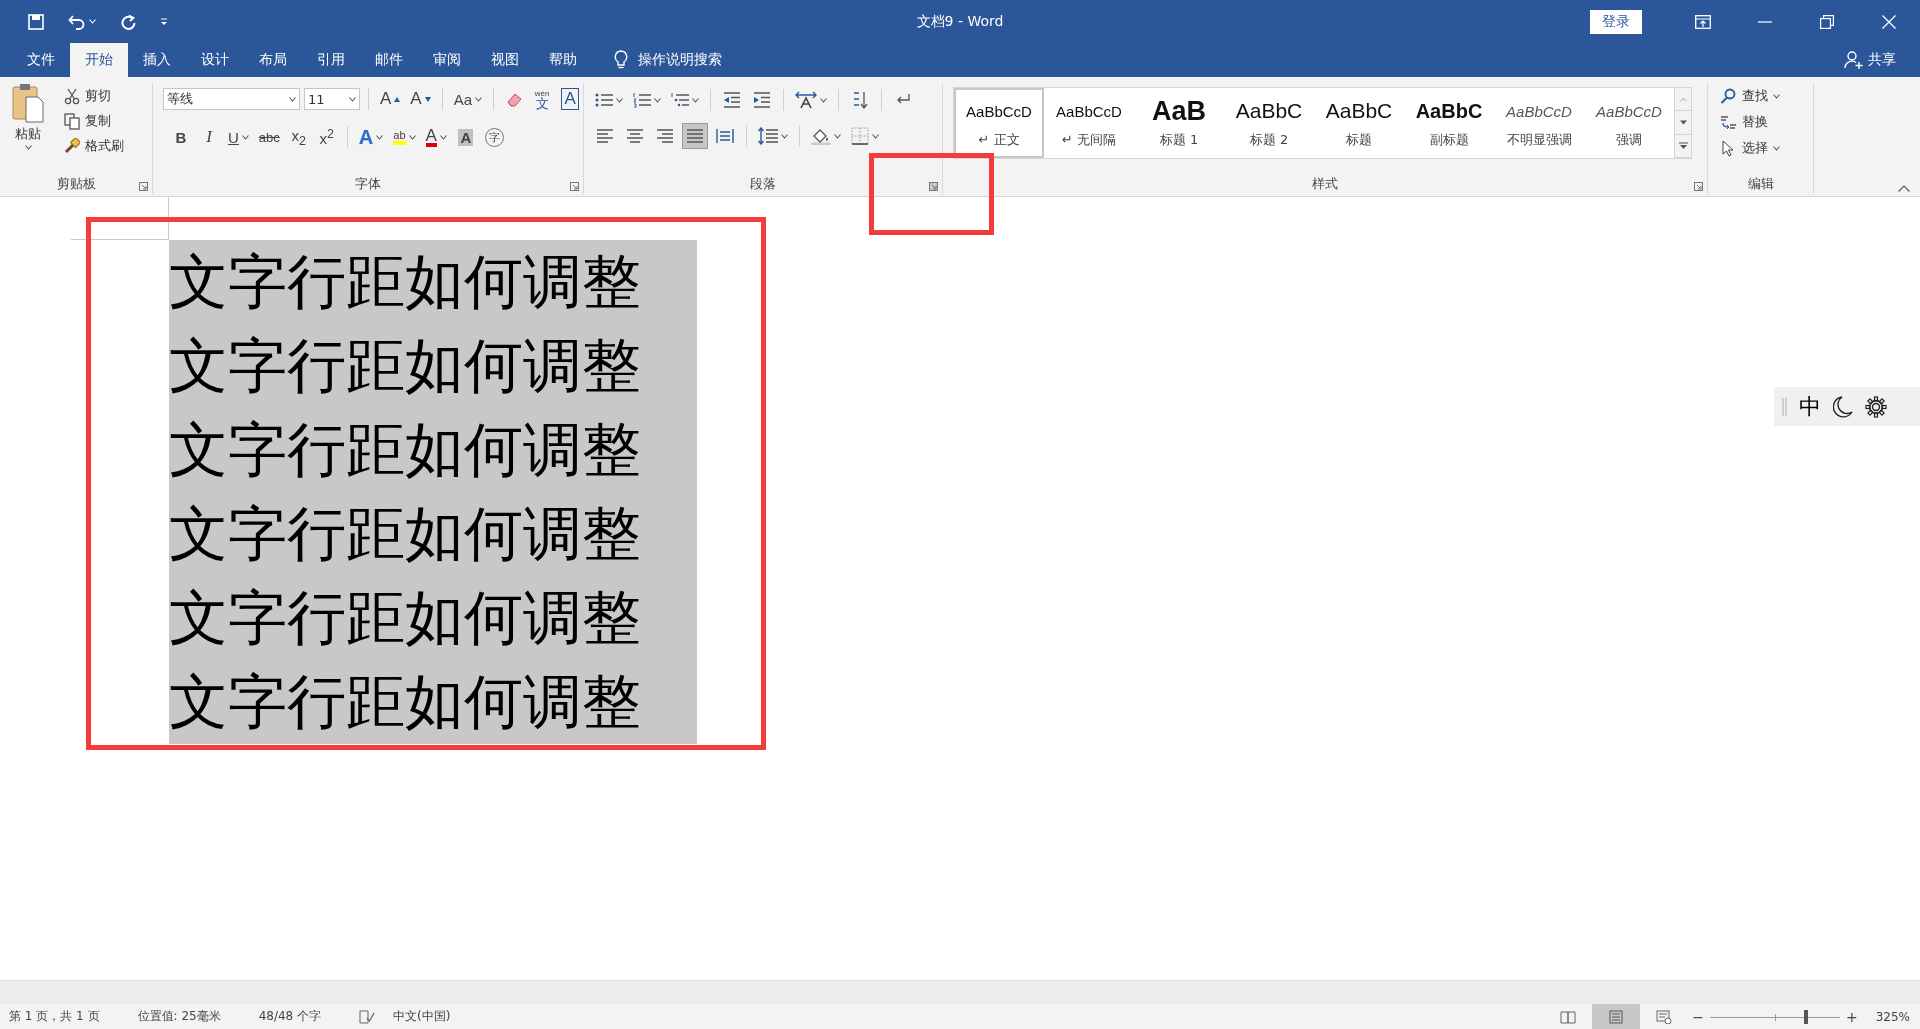  I want to click on language-indicator: 中文(中国), so click(422, 1016).